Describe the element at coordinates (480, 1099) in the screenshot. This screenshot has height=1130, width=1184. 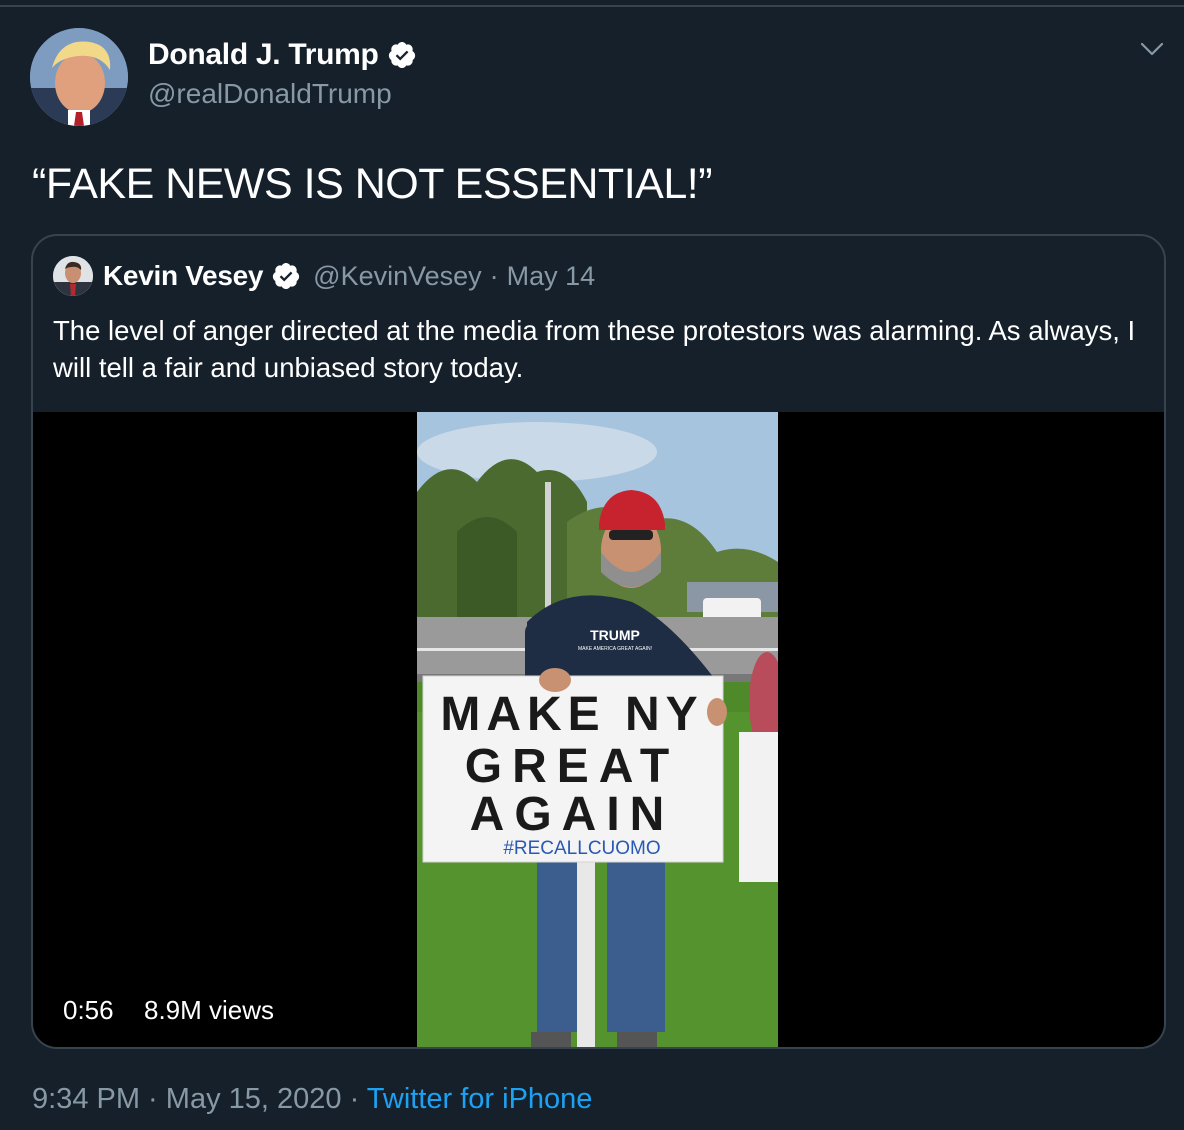
I see `tweet-source-link: Twitter for iPhone` at that location.